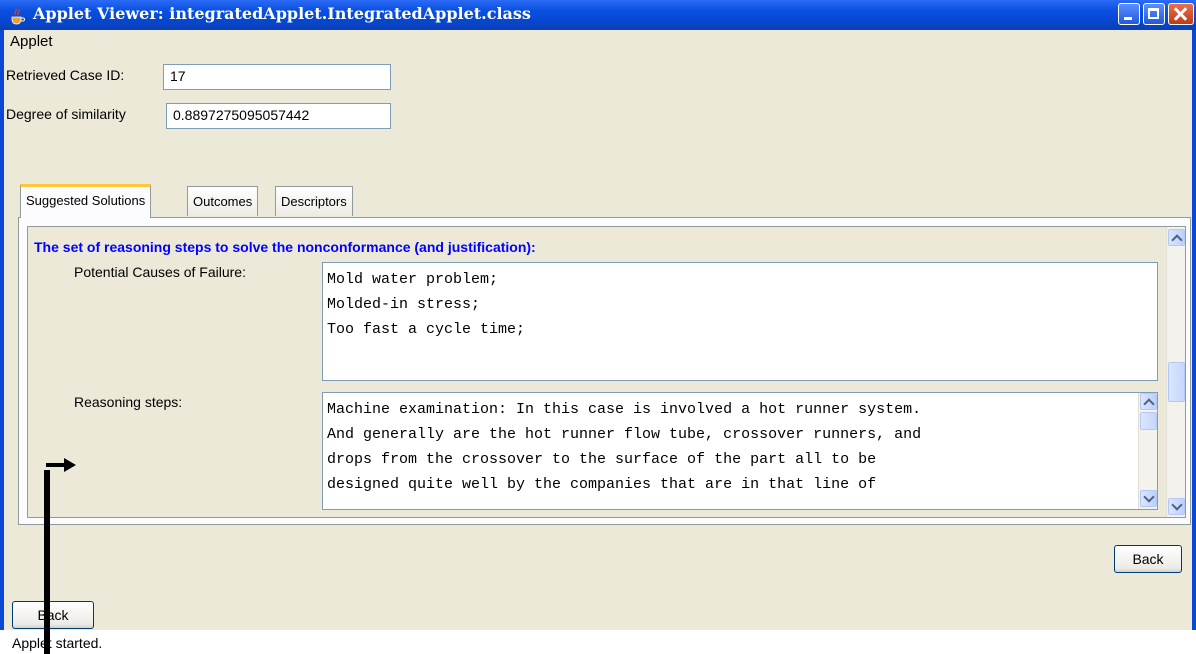 The width and height of the screenshot is (1196, 654). I want to click on case-id-label: Retrieved Case ID:, so click(65, 75).